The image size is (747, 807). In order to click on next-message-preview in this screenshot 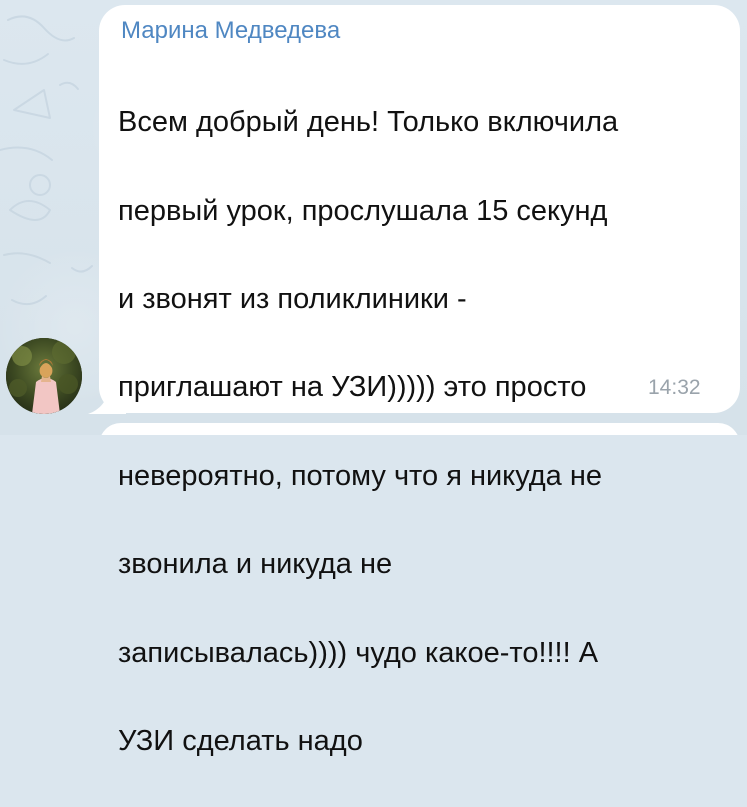, I will do `click(419, 426)`.